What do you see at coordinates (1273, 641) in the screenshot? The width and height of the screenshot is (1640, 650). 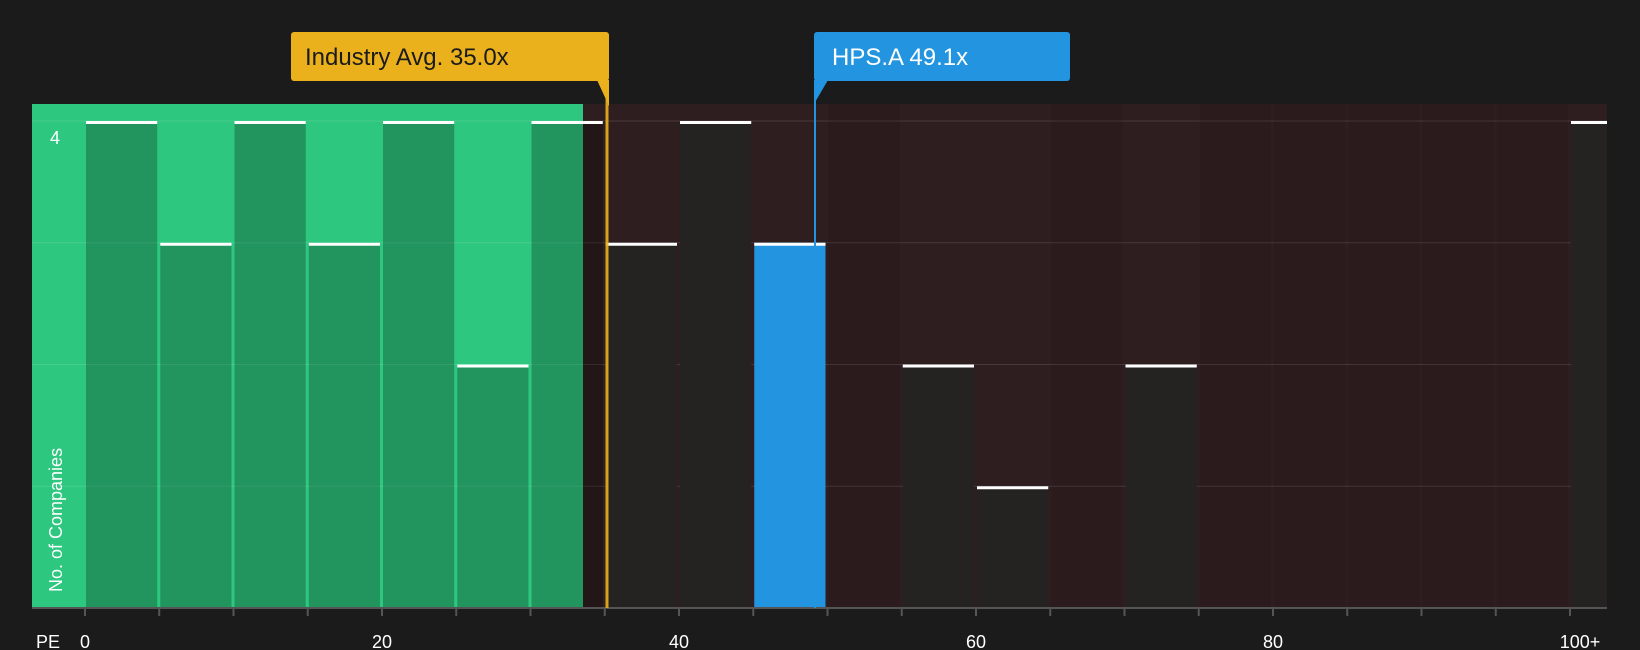 I see `x-tick-label: 80` at bounding box center [1273, 641].